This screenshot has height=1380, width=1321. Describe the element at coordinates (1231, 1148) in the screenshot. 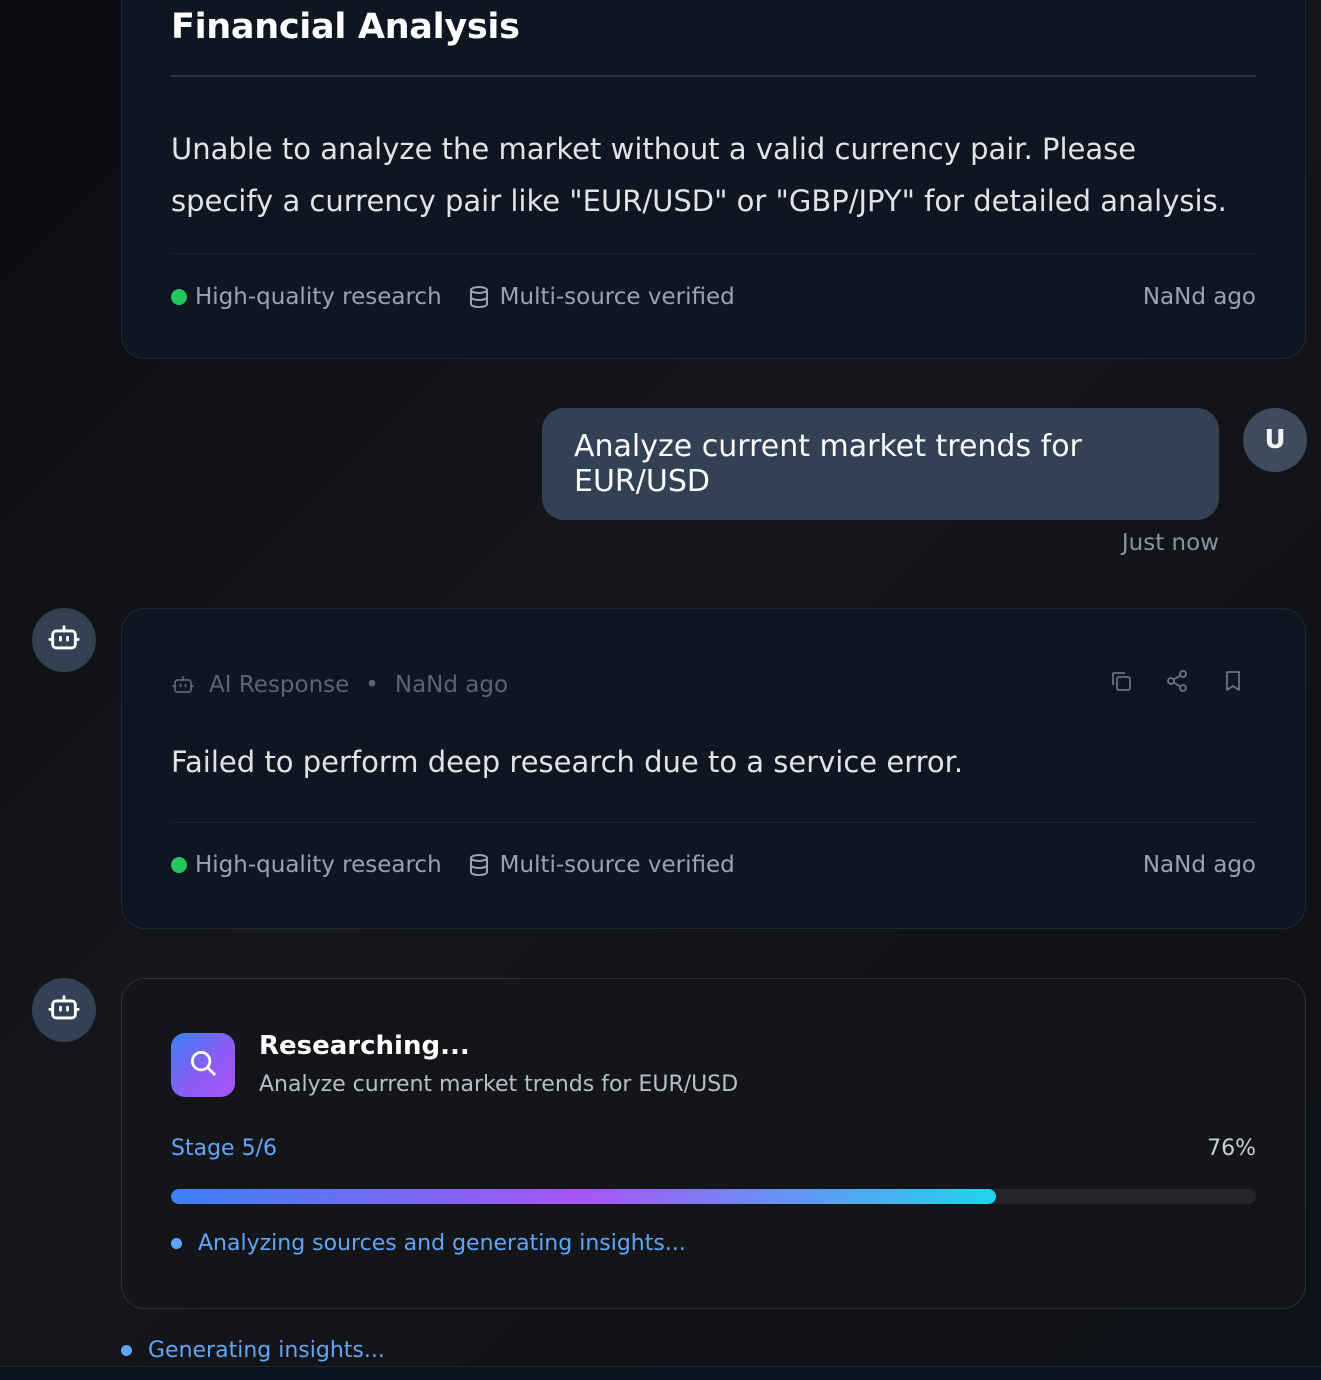

I see `progress-percent: 76%` at that location.